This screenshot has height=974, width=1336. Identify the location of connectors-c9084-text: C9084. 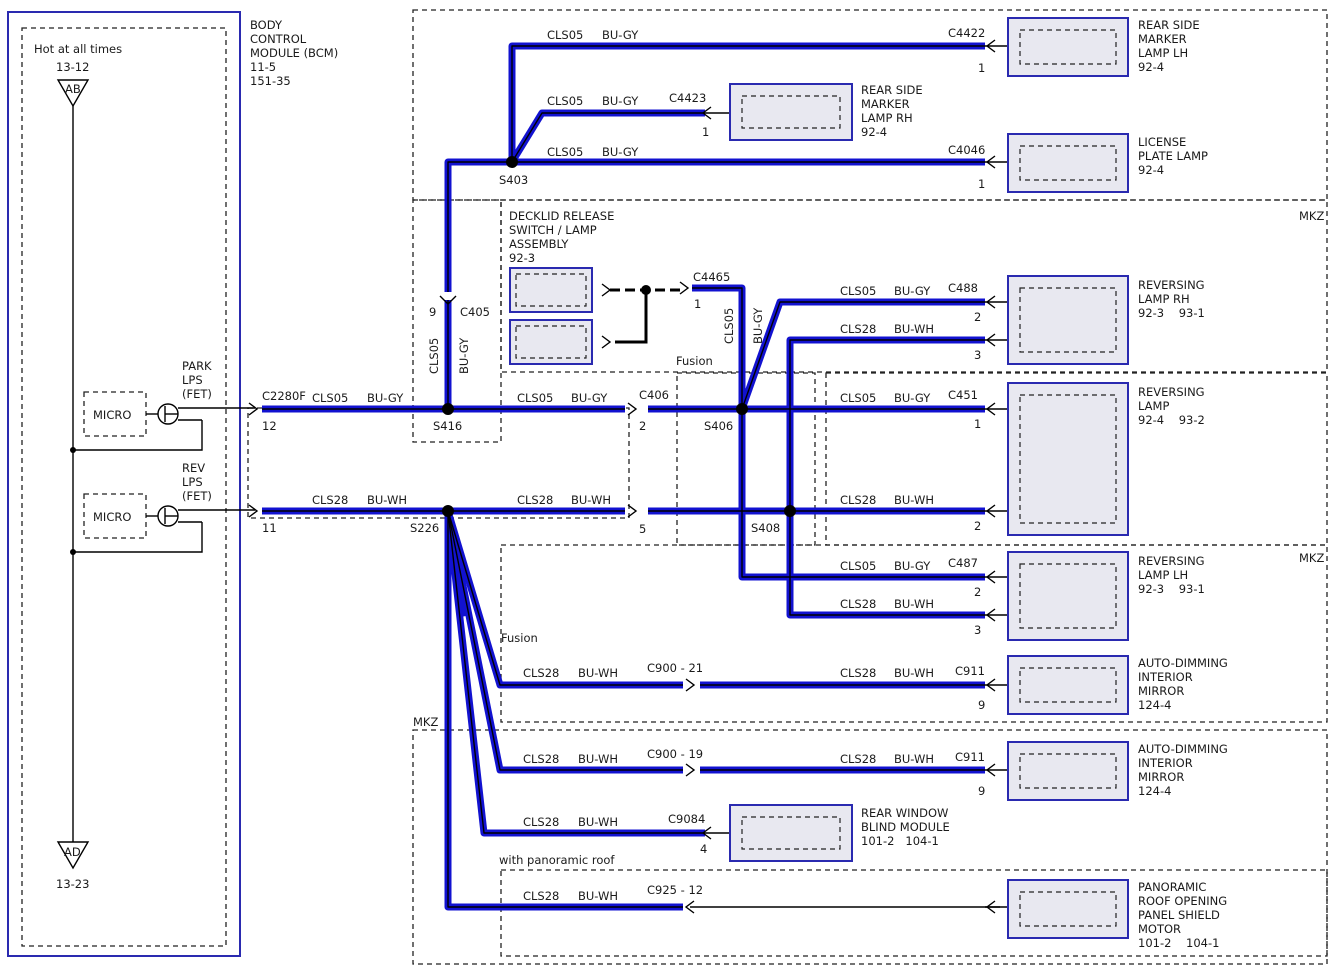
(686, 819).